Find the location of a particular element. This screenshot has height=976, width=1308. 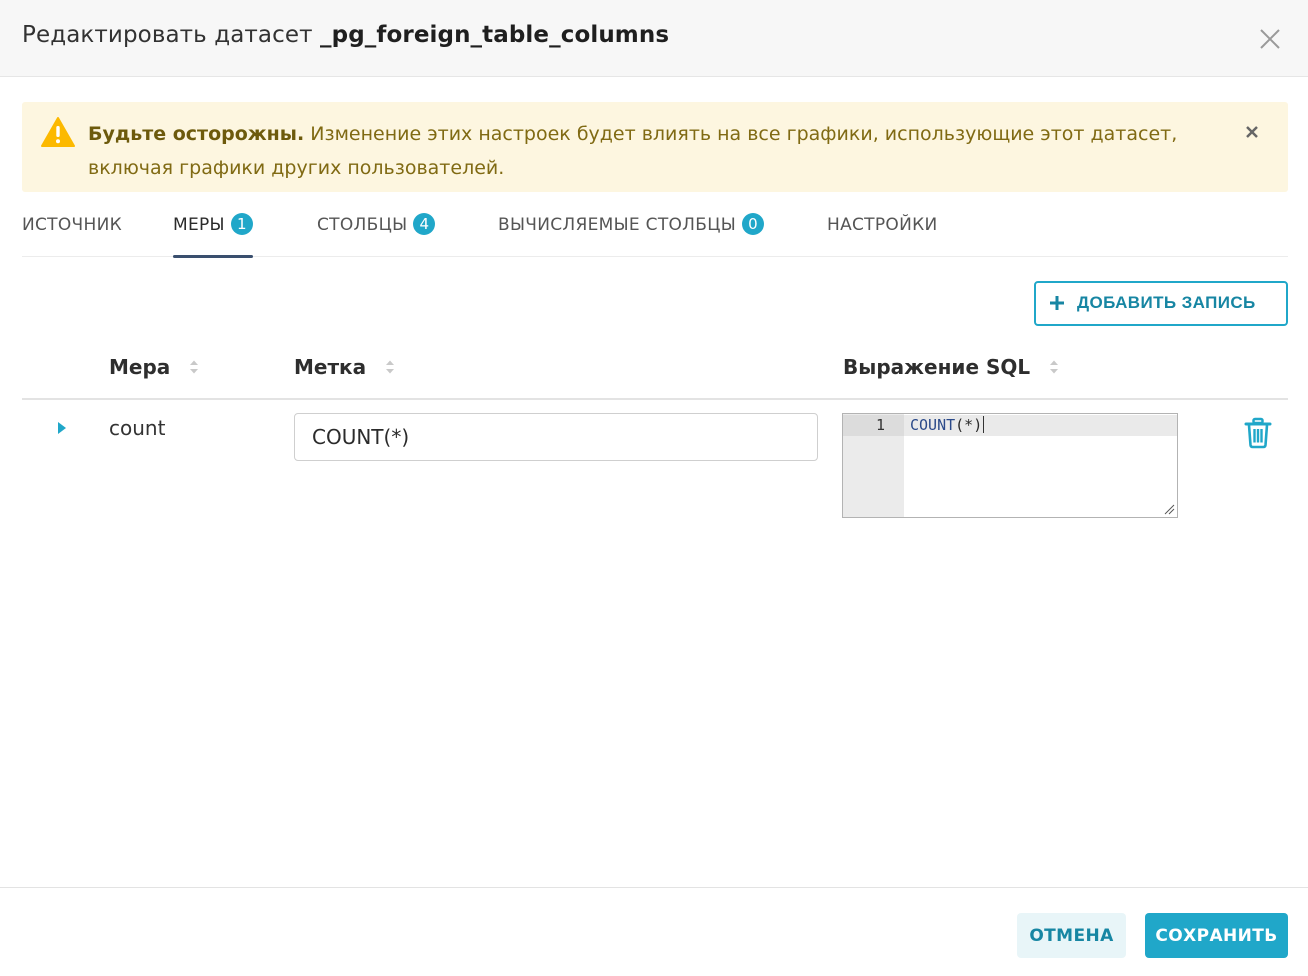

tab-count-badge: 4 is located at coordinates (424, 224).